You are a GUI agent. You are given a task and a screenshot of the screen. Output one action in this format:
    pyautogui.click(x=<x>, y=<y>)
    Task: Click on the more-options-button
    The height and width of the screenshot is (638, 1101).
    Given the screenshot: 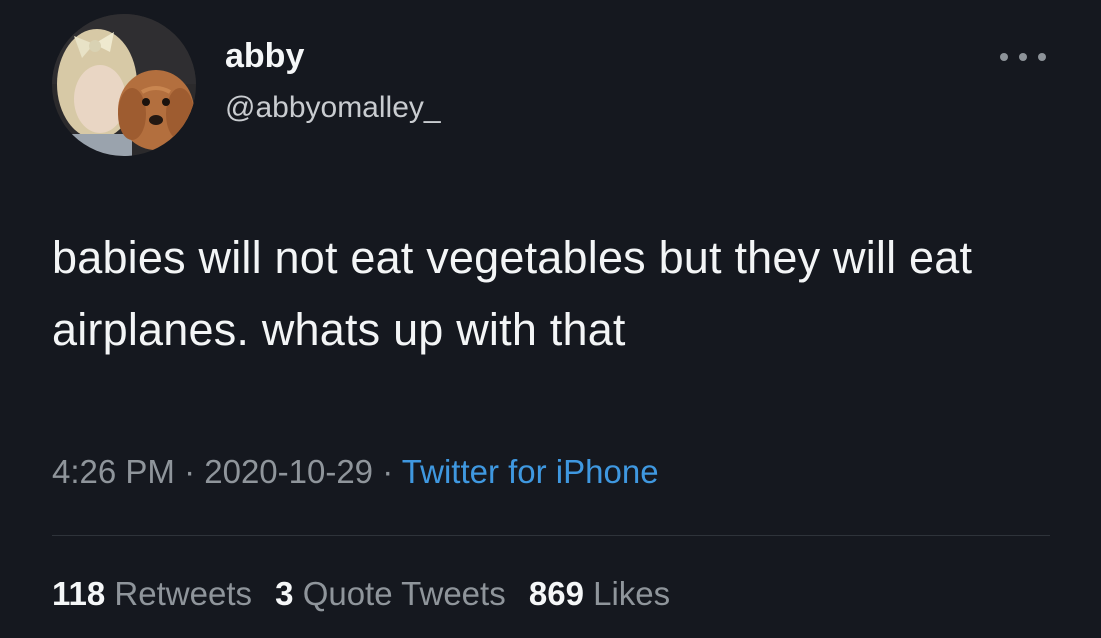 What is the action you would take?
    pyautogui.click(x=1023, y=57)
    